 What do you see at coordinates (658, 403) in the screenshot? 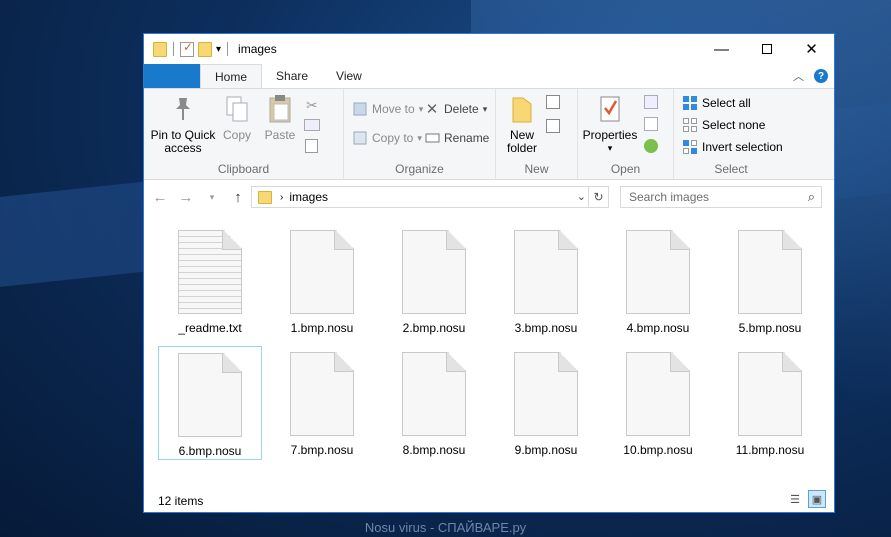
I see `file-item: 10.bmp.nosu` at bounding box center [658, 403].